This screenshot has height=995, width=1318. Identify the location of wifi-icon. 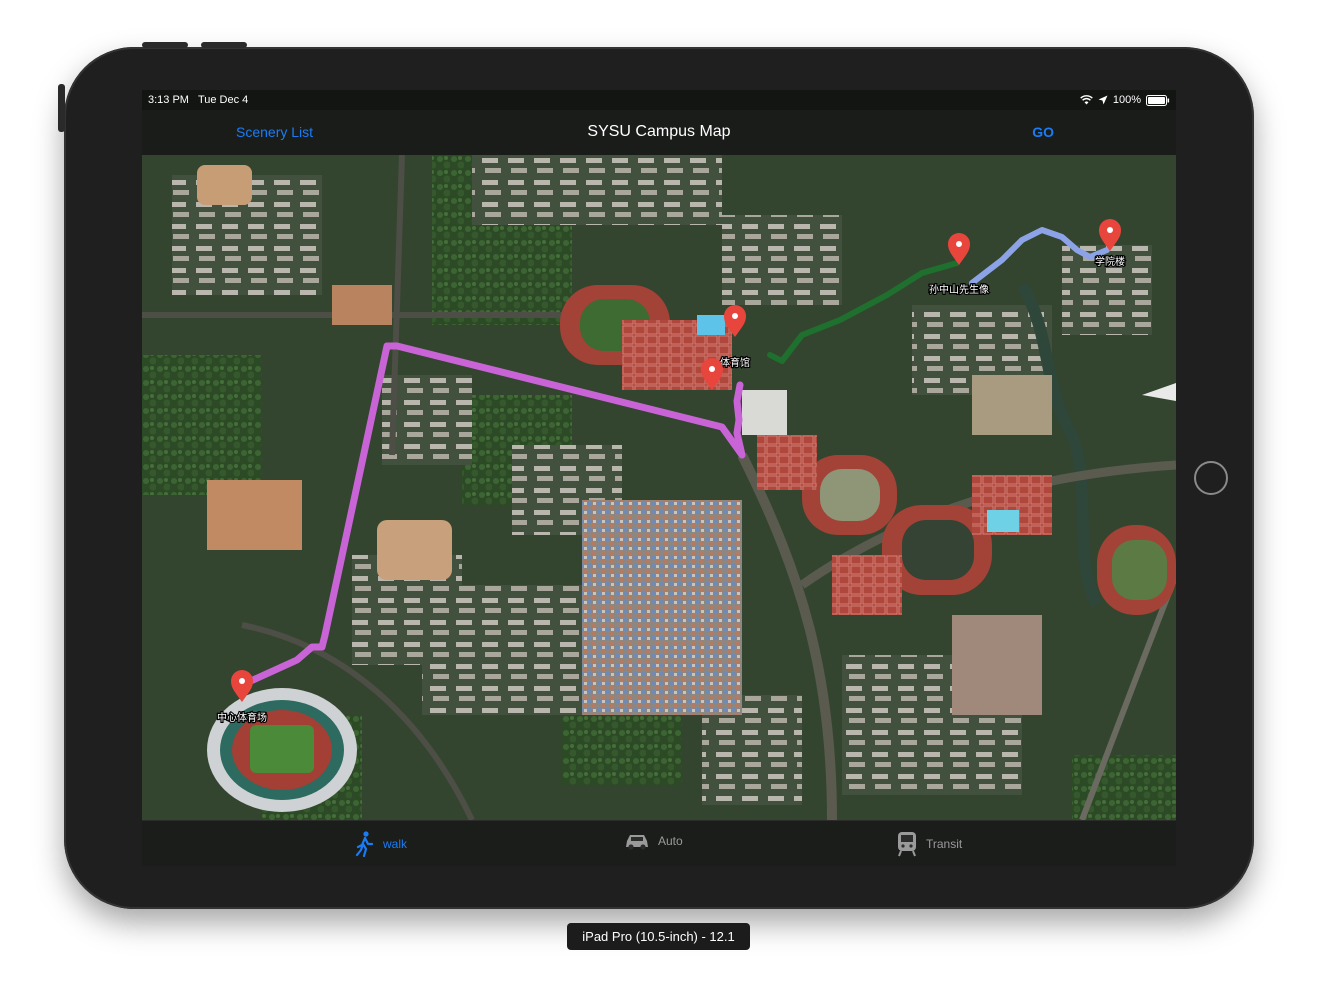
(1086, 100).